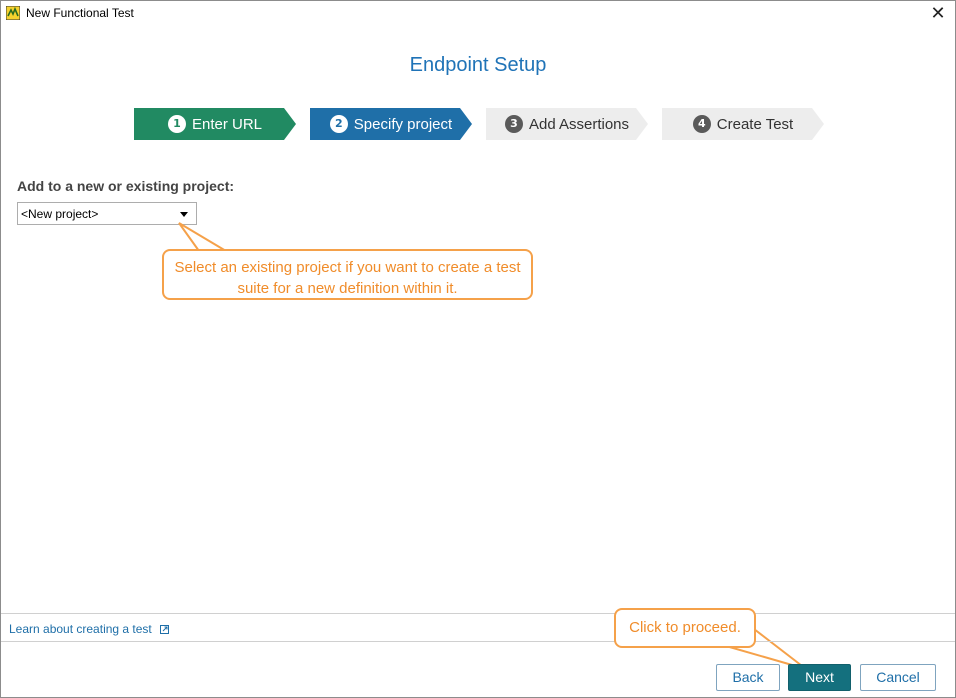 The width and height of the screenshot is (956, 698). I want to click on external-link-icon, so click(165, 629).